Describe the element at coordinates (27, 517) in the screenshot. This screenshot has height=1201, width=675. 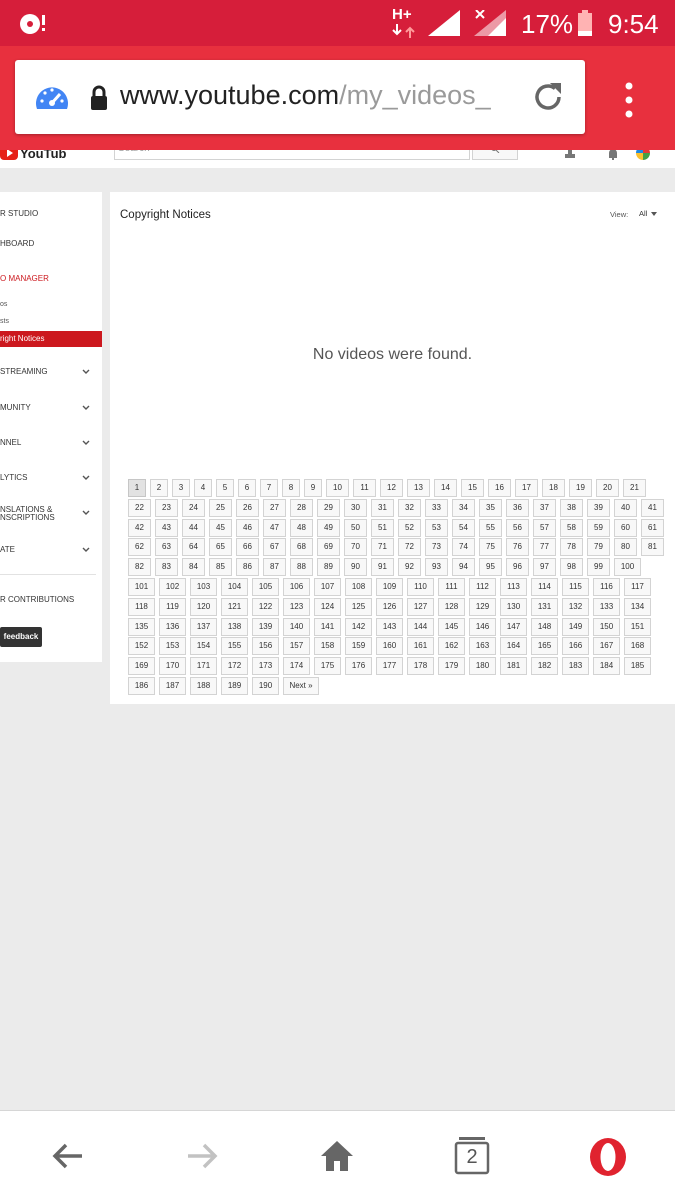
I see `sidebar-item-translations-line2: NSCRIPTIONS` at that location.